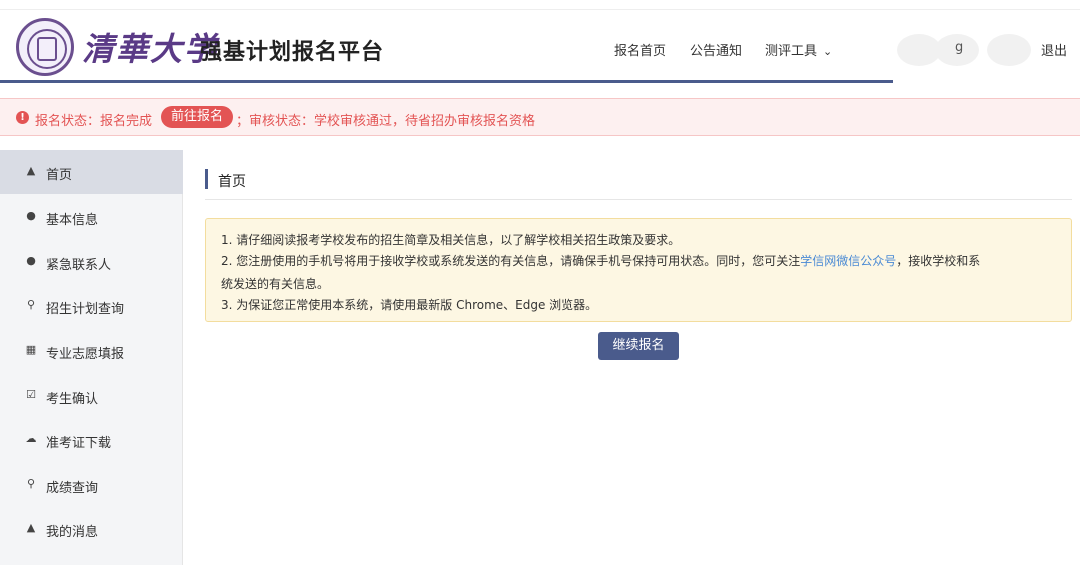  I want to click on top-divider, so click(540, 5).